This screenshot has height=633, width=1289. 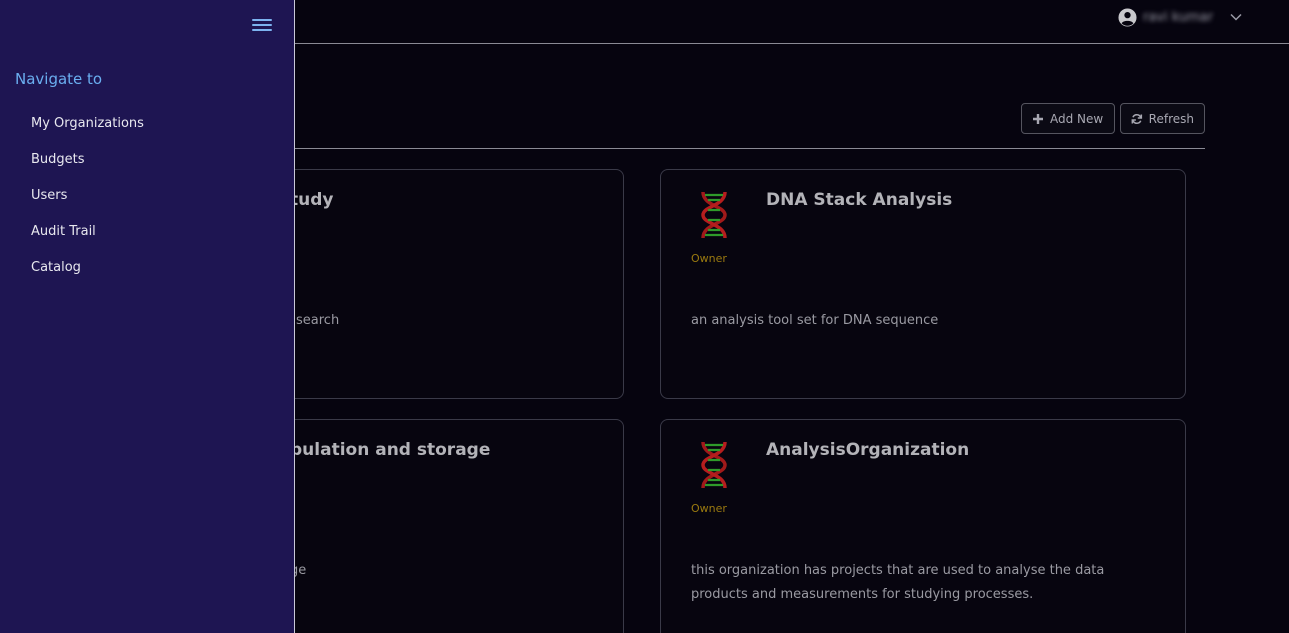 I want to click on refresh-label: Refresh, so click(x=1171, y=118).